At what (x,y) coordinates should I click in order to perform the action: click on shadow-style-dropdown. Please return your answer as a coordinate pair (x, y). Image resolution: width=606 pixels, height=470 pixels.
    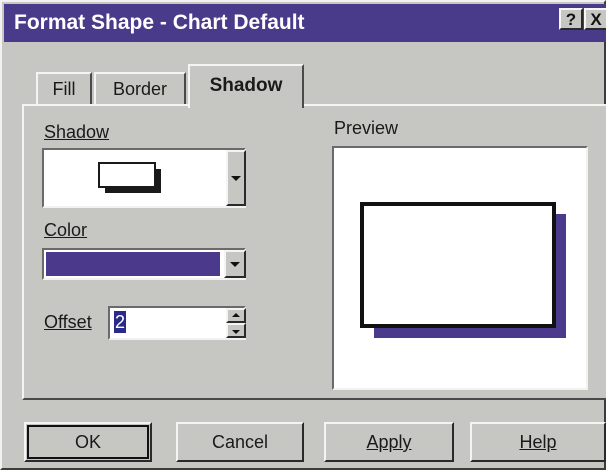
    Looking at the image, I should click on (144, 178).